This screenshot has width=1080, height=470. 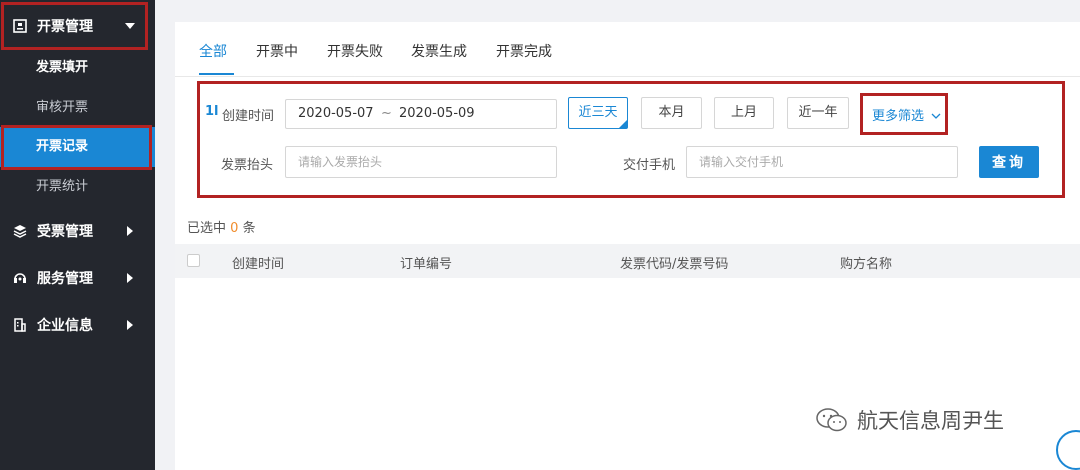 I want to click on column-order-number: 订单编号, so click(x=426, y=262).